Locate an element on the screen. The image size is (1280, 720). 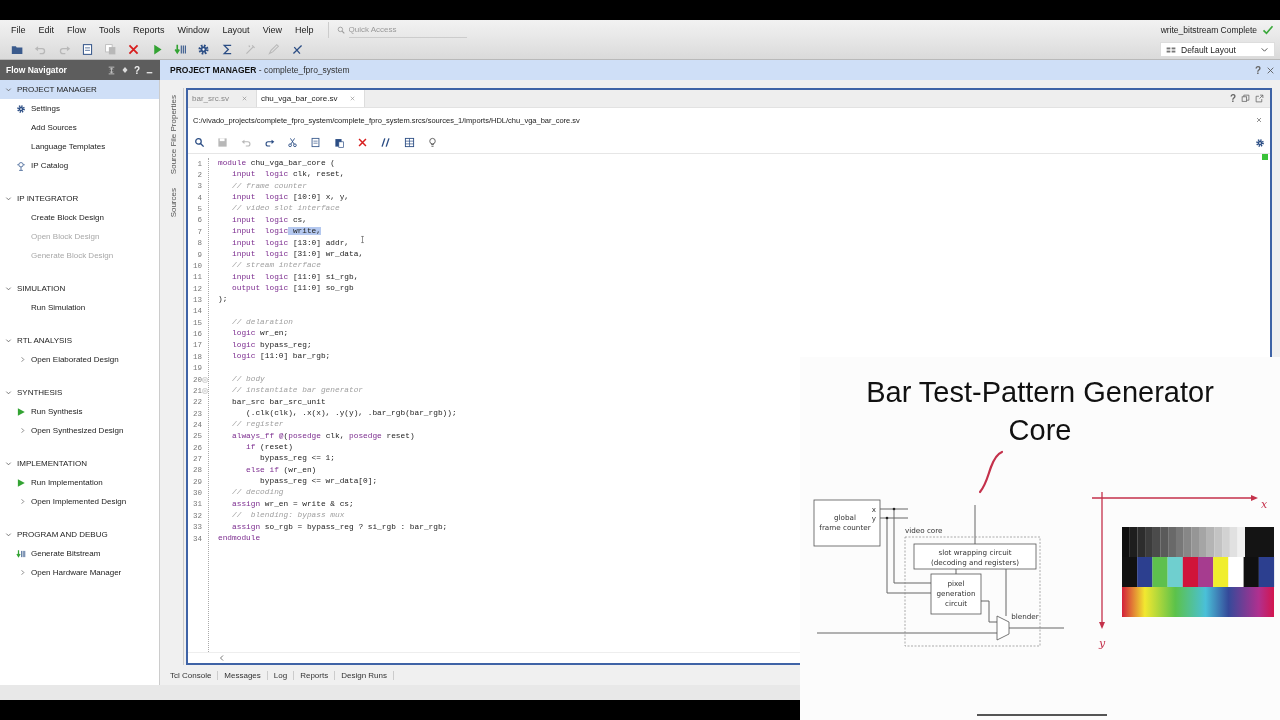
crossed-pen-icon is located at coordinates (297, 49).